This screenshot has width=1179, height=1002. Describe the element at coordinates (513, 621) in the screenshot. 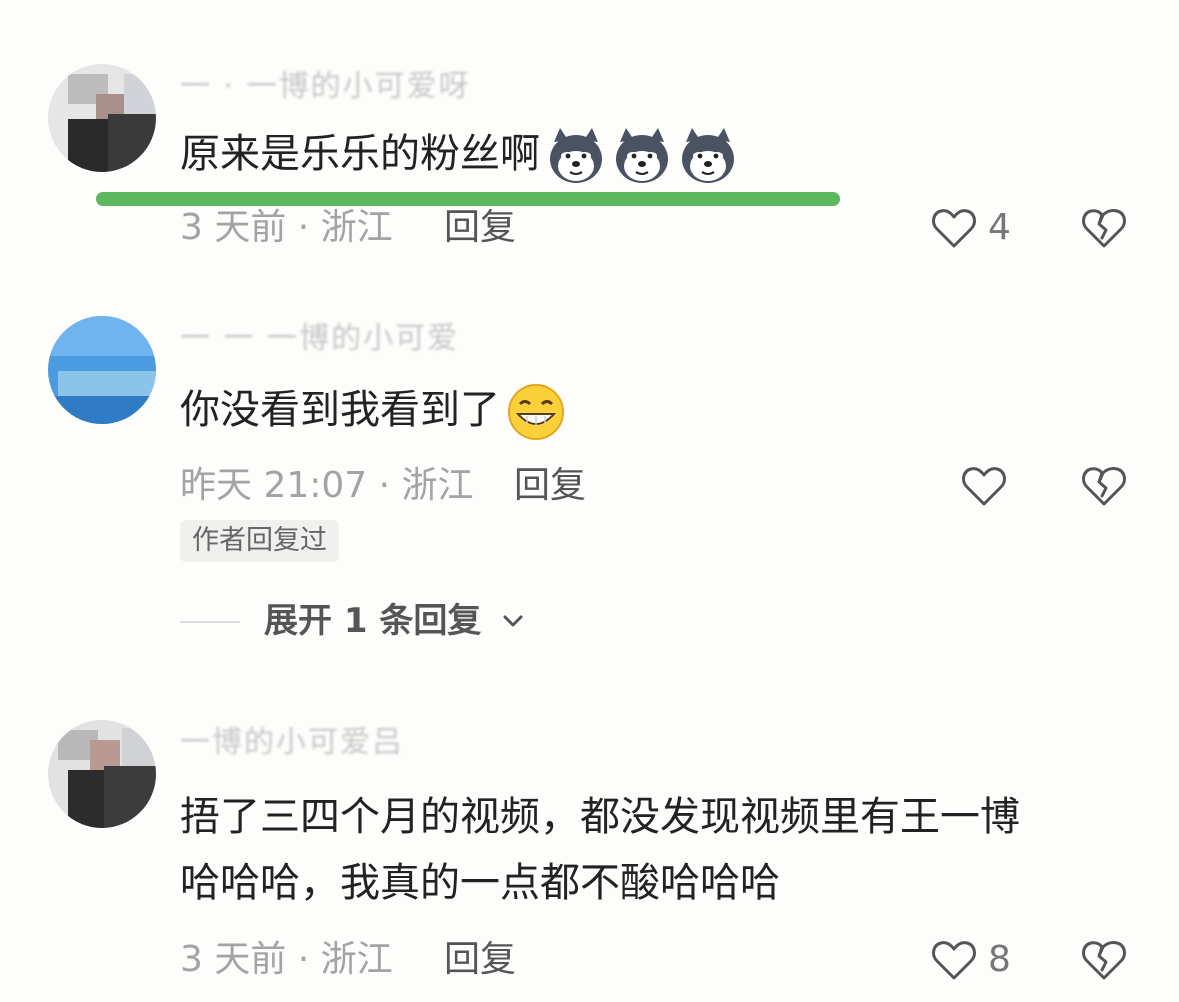

I see `chevron-down-icon` at that location.